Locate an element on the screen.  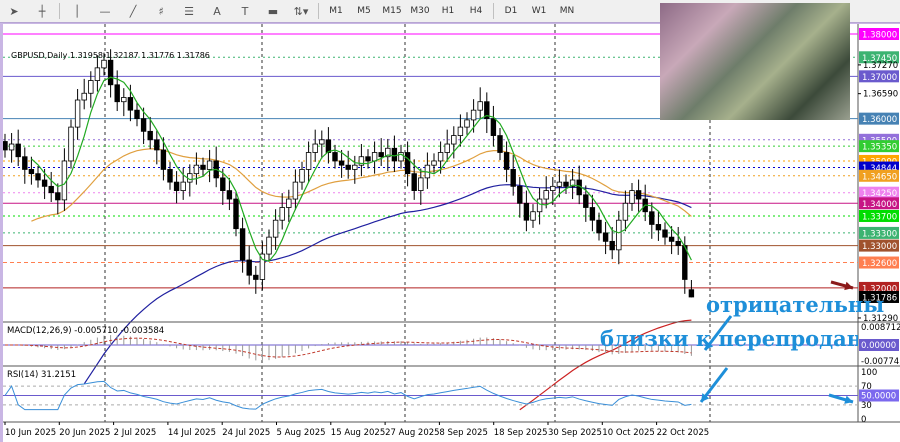
price-label-1.37000: 1.37000 is located at coordinates (879, 78).